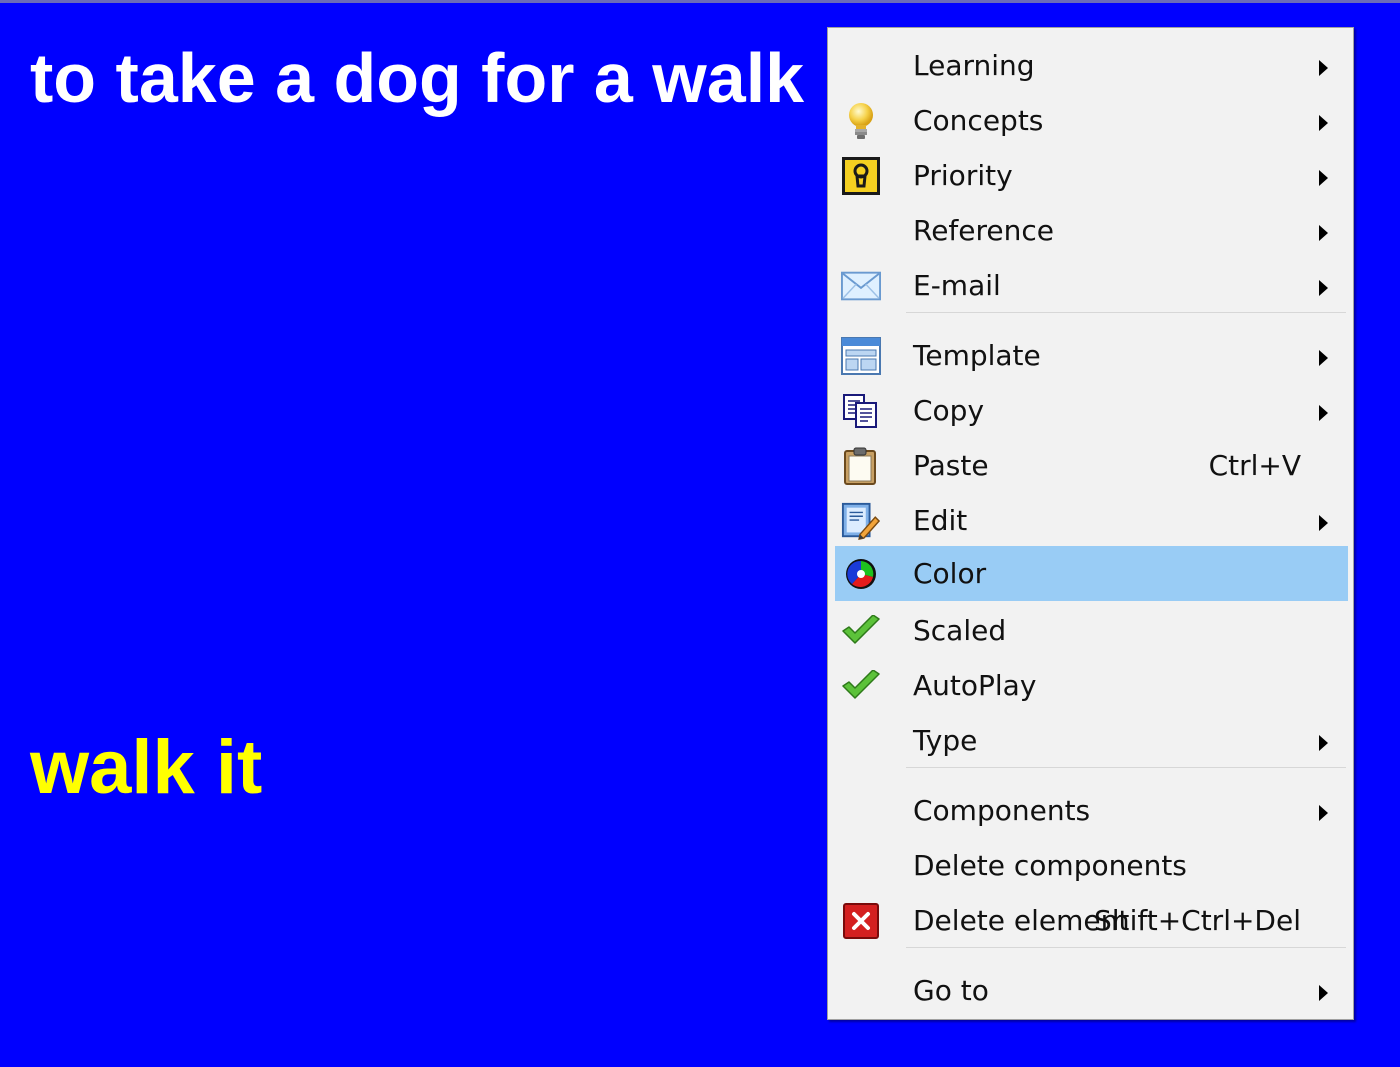  Describe the element at coordinates (861, 121) in the screenshot. I see `lightbulb-icon` at that location.